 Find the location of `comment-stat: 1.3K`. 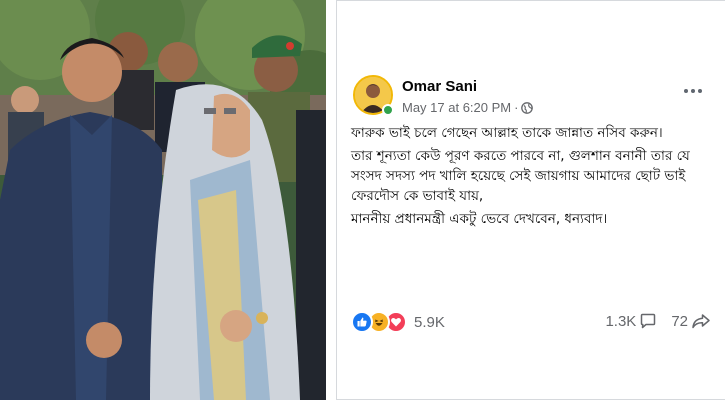

comment-stat: 1.3K is located at coordinates (631, 321).